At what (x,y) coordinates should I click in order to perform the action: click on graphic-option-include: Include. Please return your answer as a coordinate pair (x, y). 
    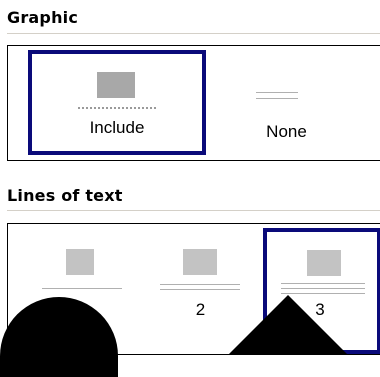
    Looking at the image, I should click on (117, 102).